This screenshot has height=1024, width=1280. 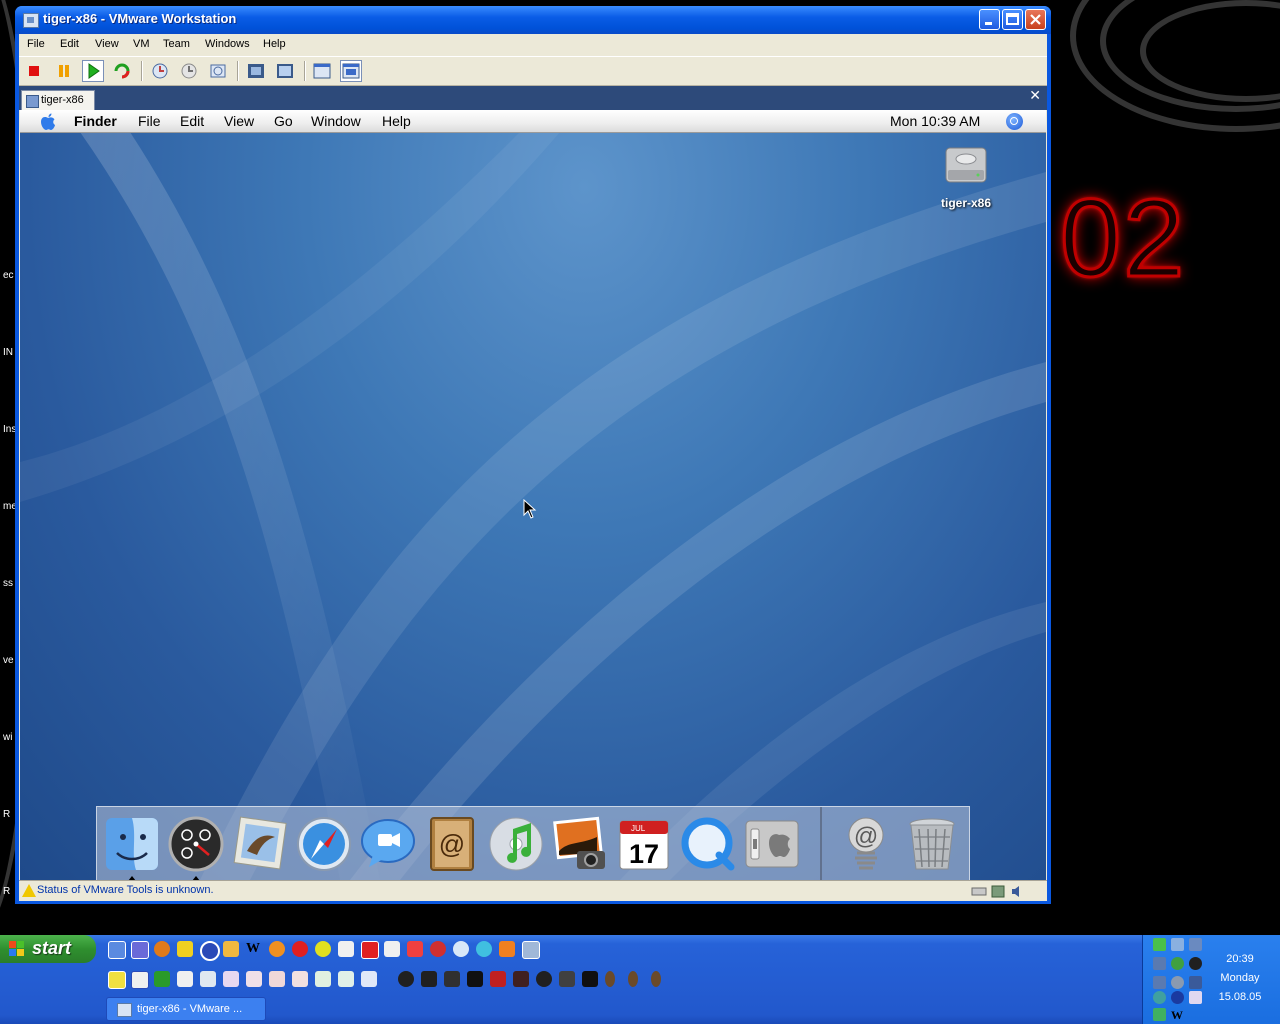 What do you see at coordinates (388, 844) in the screenshot?
I see `dock-ichat` at bounding box center [388, 844].